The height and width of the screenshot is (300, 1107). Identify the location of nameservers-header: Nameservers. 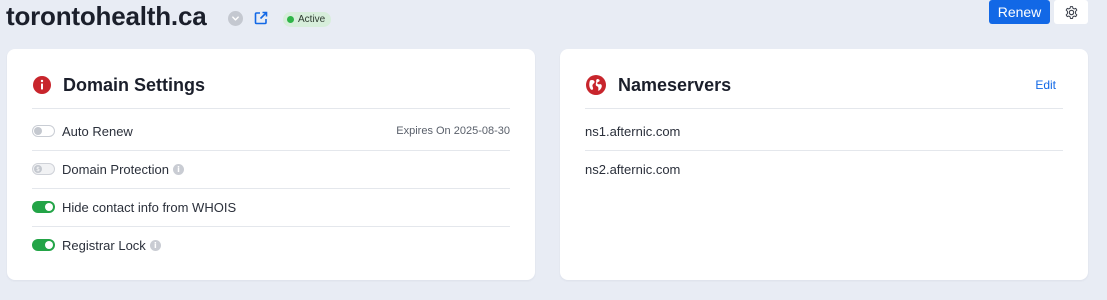
(658, 85).